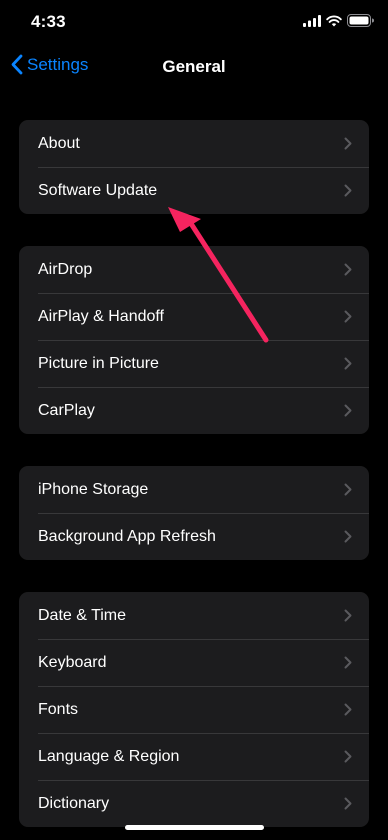 The width and height of the screenshot is (388, 840). What do you see at coordinates (194, 269) in the screenshot?
I see `row-airdrop: AirDrop` at bounding box center [194, 269].